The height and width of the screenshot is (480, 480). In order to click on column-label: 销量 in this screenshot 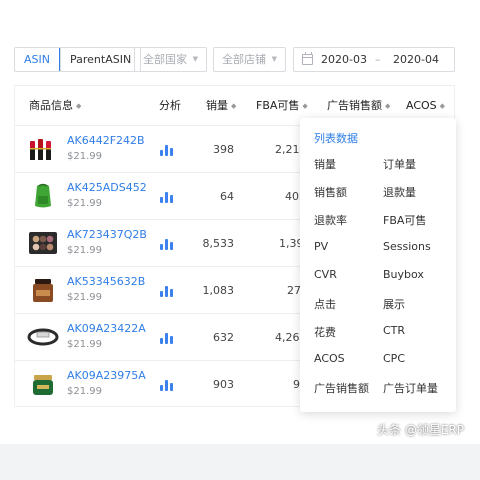, I will do `click(217, 105)`.